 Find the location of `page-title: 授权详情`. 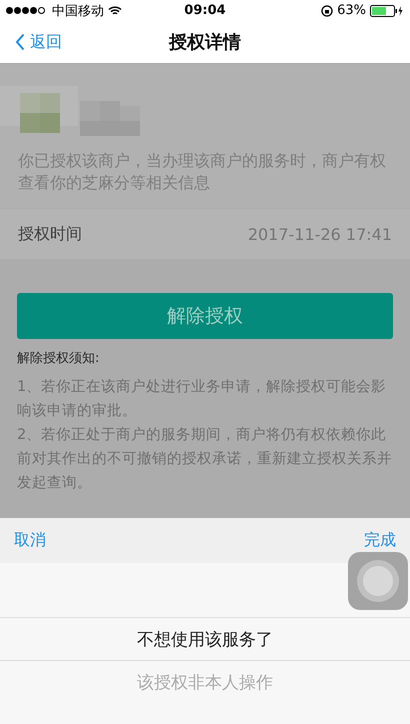

page-title: 授权详情 is located at coordinates (205, 42).